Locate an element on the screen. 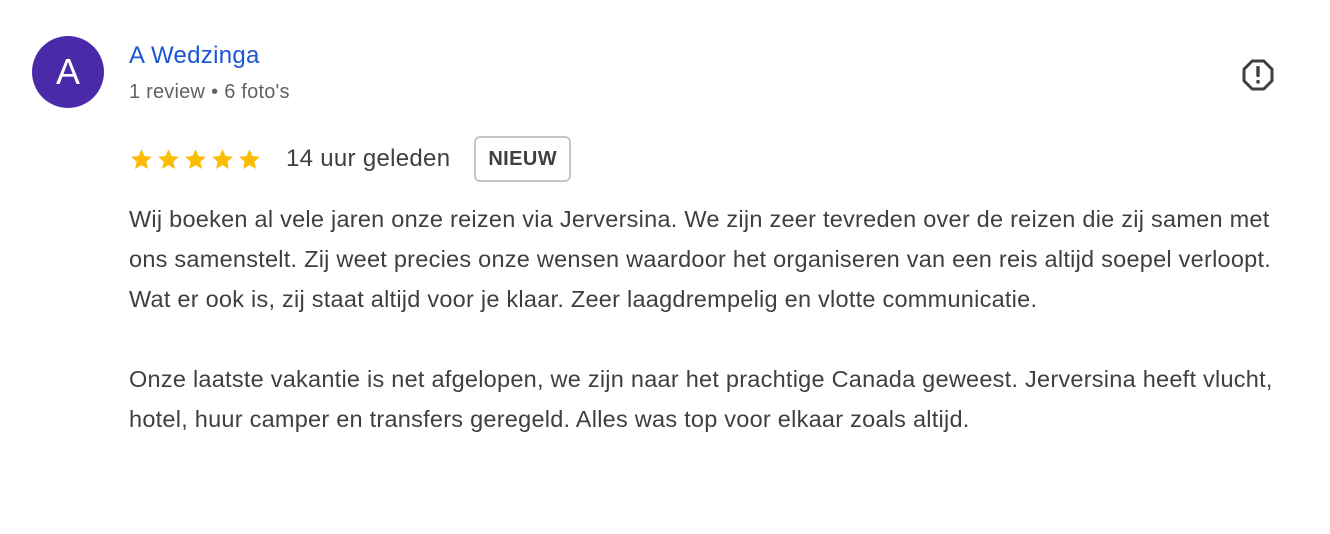  rating-row: 14 uur geleden NIEUW is located at coordinates (350, 159).